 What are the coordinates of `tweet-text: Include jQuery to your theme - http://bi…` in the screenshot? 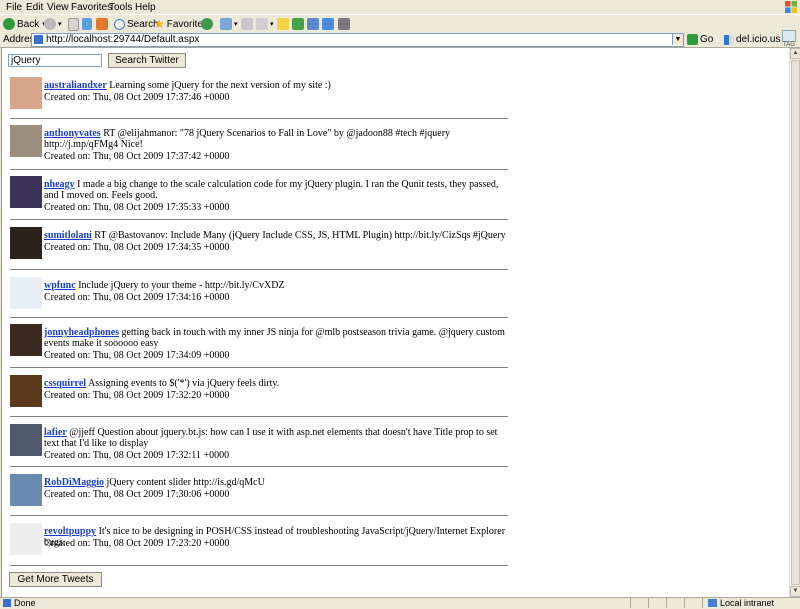 It's located at (181, 285).